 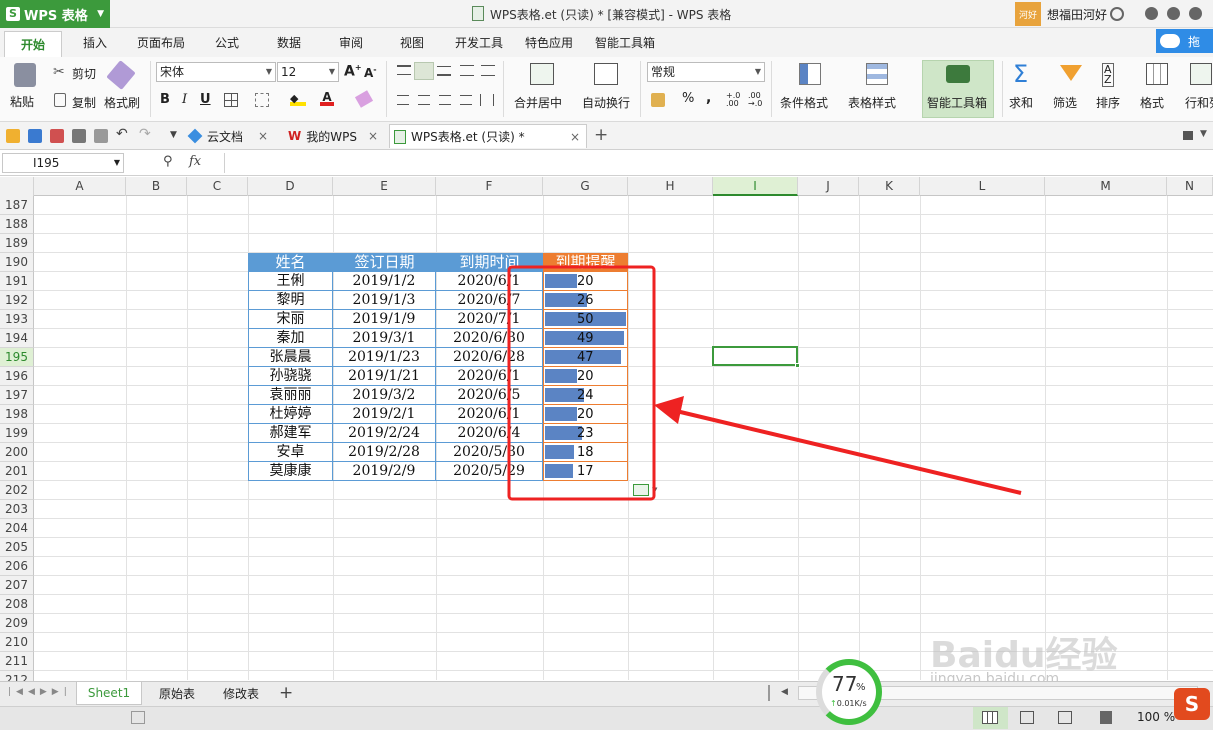 I want to click on net-percent: 77, so click(x=845, y=684).